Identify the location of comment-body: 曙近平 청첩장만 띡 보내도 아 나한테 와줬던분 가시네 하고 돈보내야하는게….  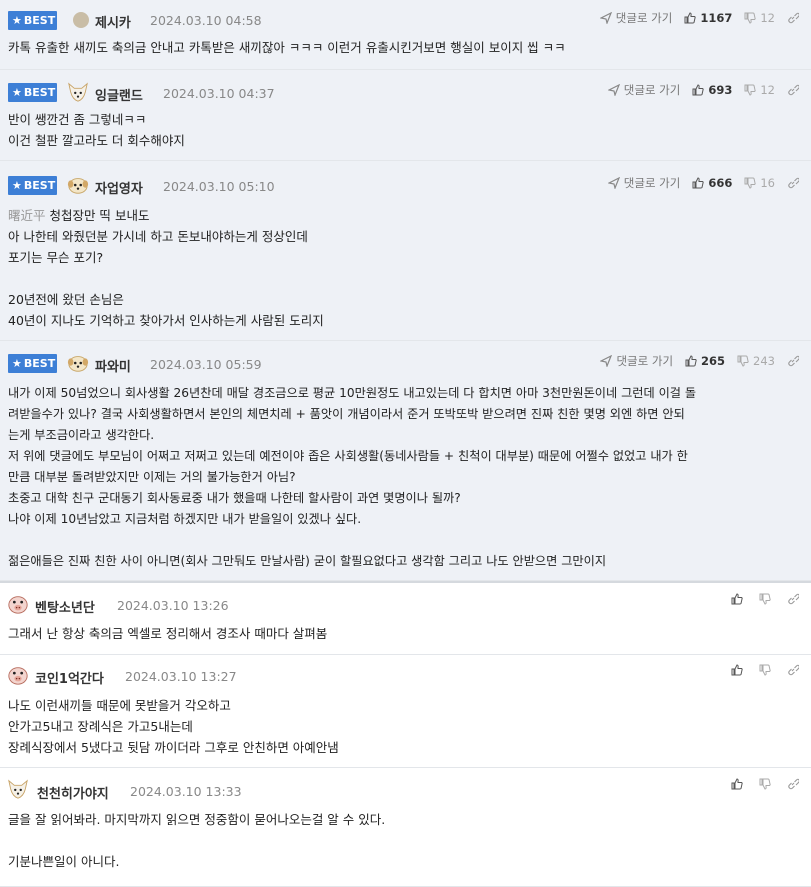
(167, 268).